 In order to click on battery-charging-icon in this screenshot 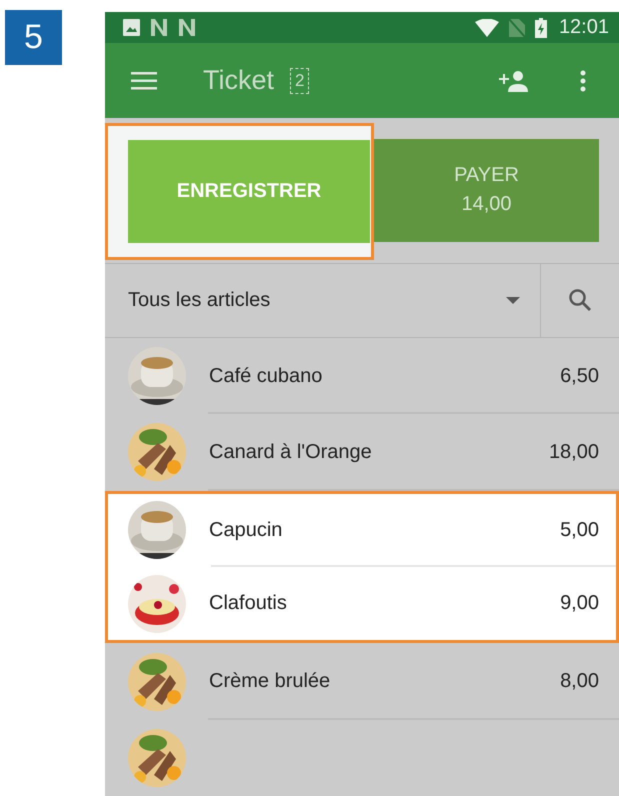, I will do `click(540, 28)`.